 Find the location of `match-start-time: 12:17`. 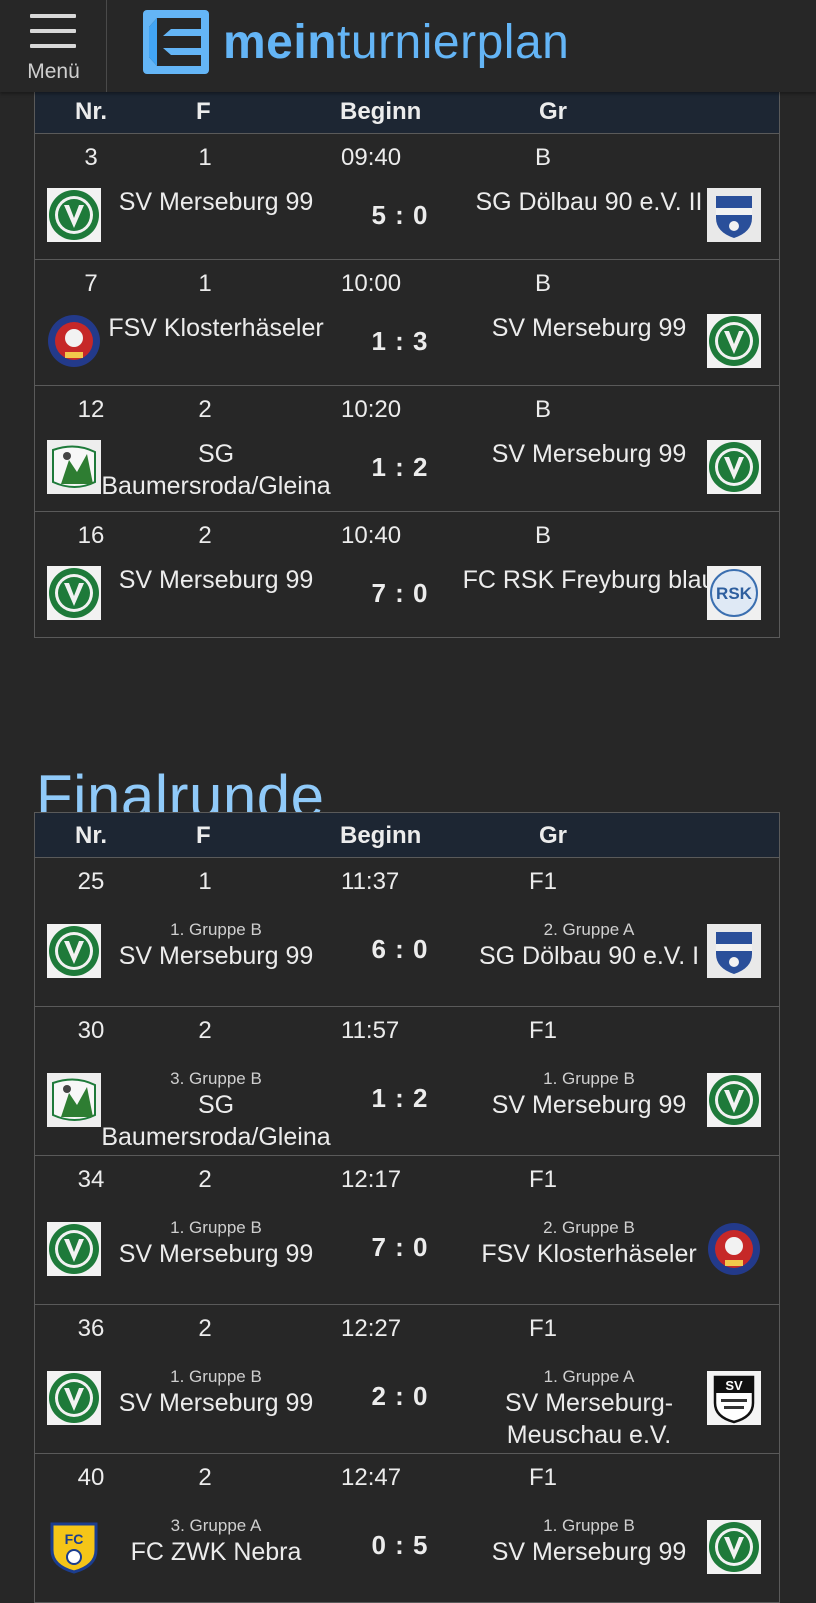

match-start-time: 12:17 is located at coordinates (371, 1179).